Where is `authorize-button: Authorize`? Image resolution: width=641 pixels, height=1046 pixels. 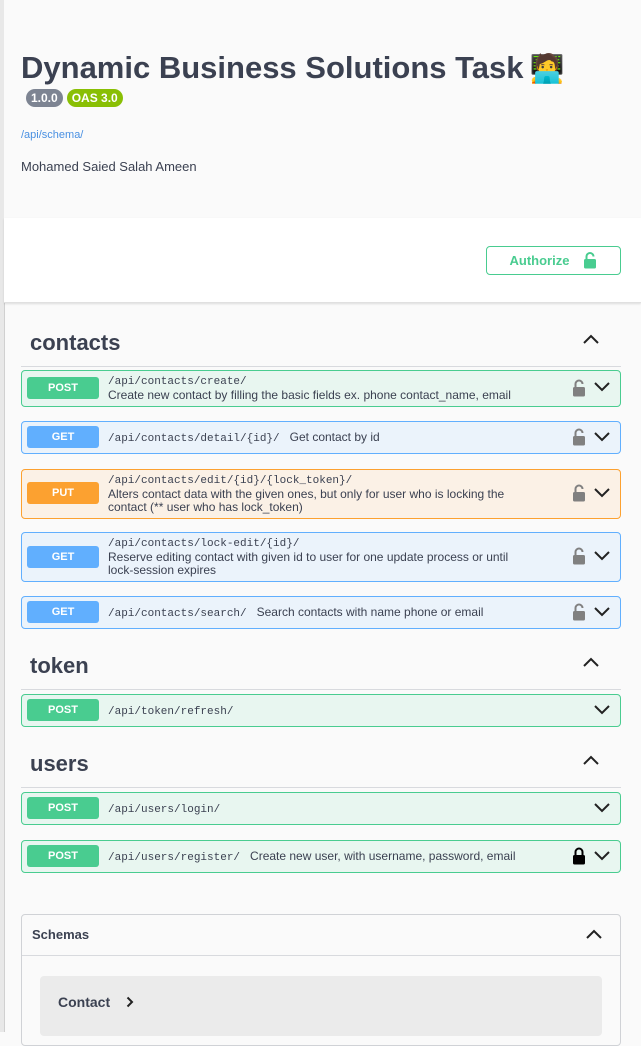 authorize-button: Authorize is located at coordinates (553, 260).